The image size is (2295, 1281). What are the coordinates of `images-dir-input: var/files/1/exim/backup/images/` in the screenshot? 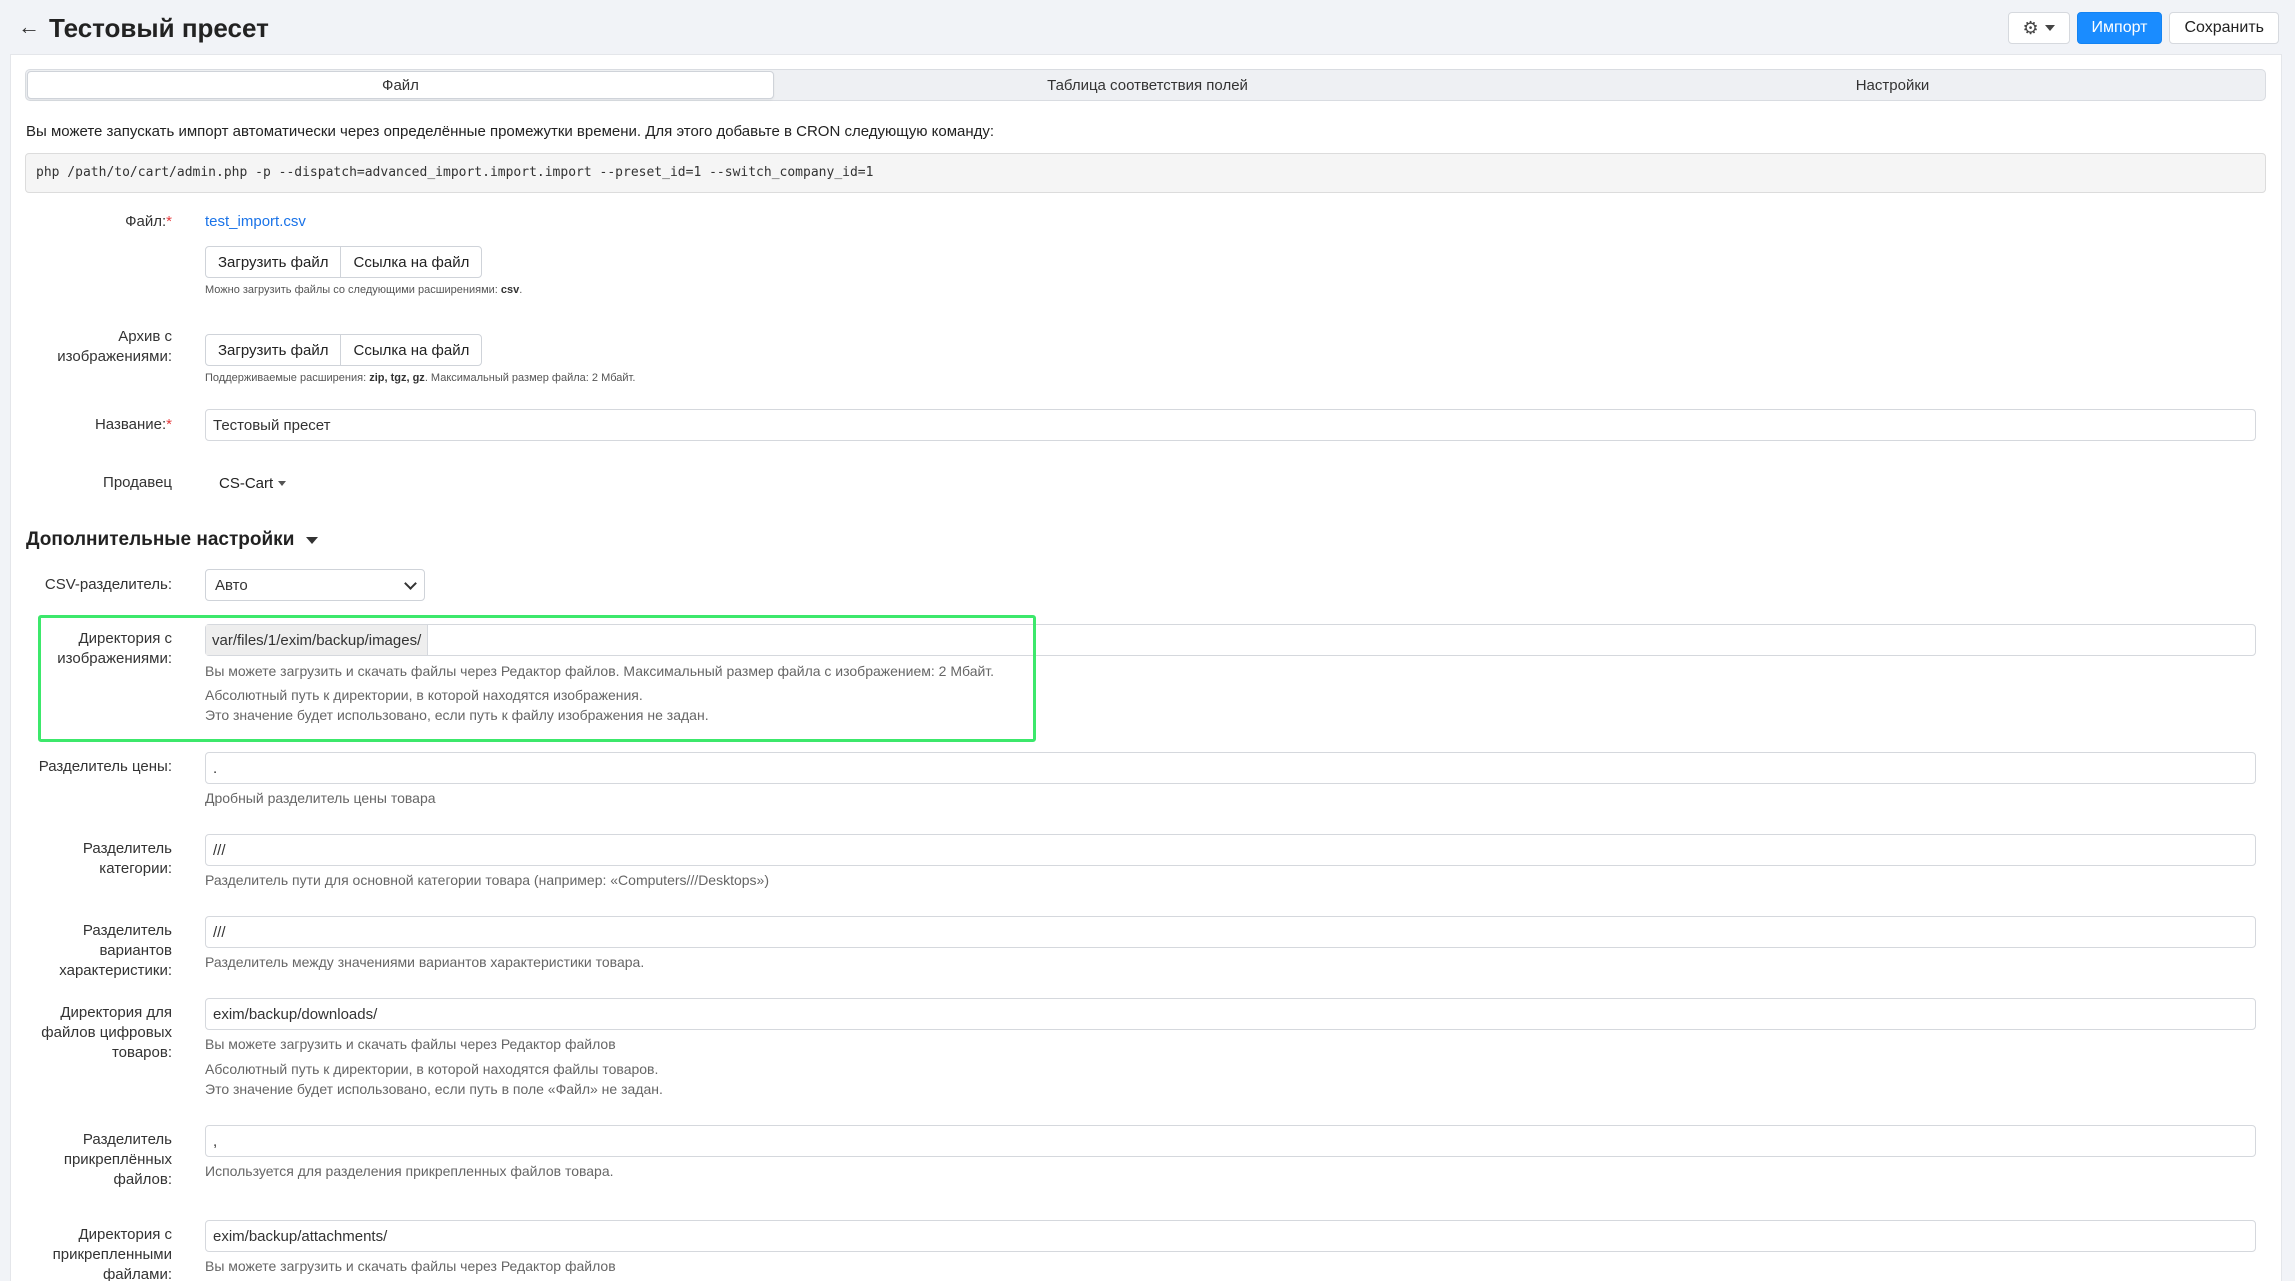 It's located at (1230, 640).